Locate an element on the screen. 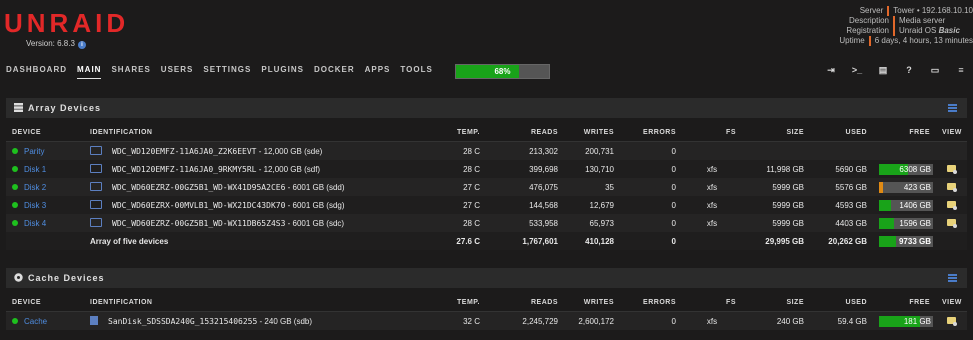 This screenshot has height=340, width=973. device-link: Disk 4 is located at coordinates (35, 223).